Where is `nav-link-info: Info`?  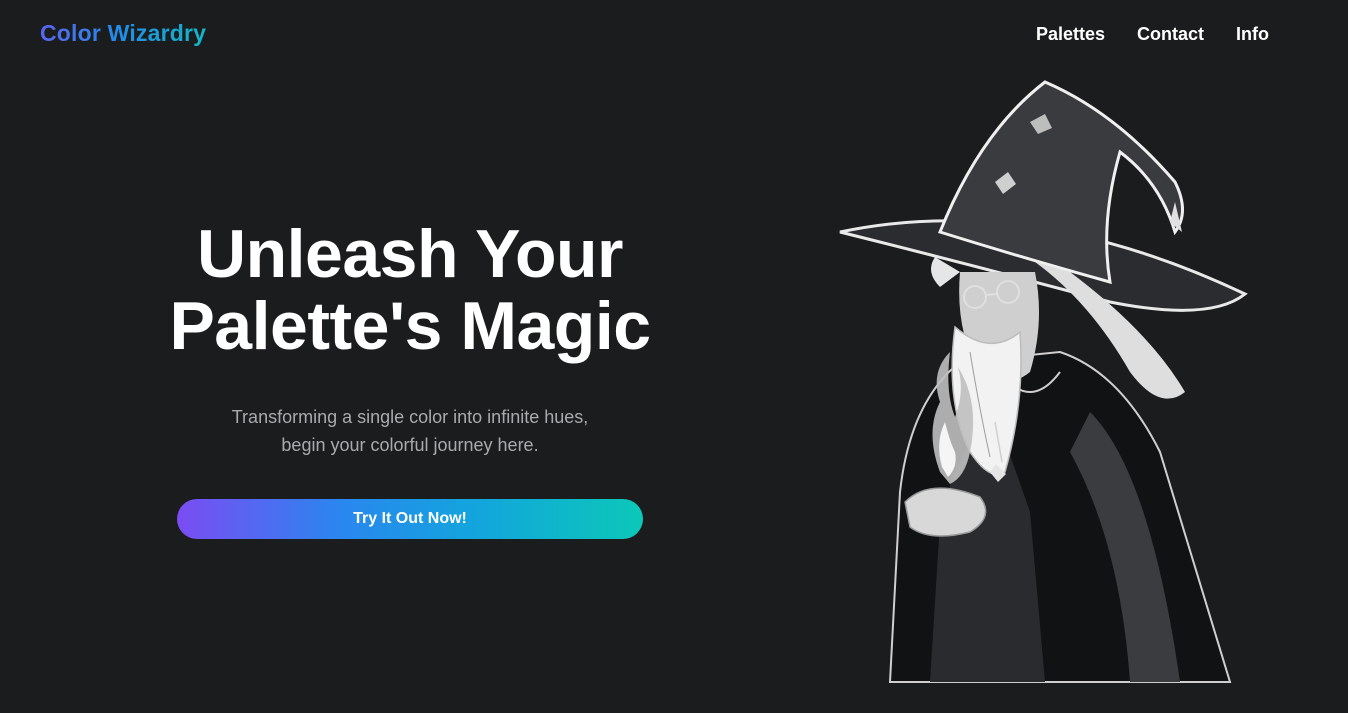
nav-link-info: Info is located at coordinates (1252, 34).